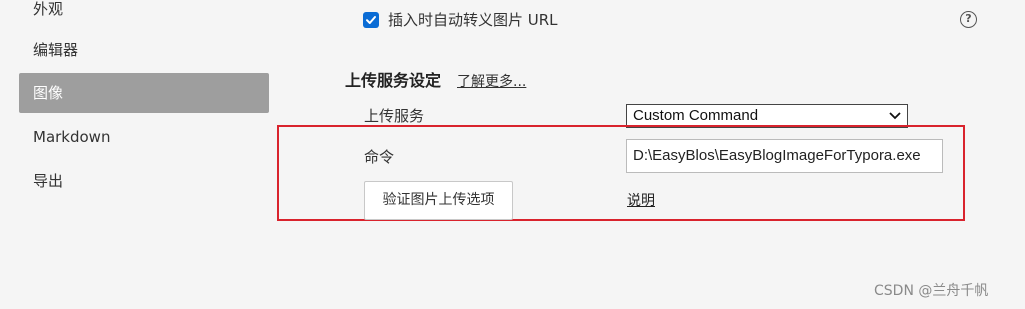 The height and width of the screenshot is (309, 1025). Describe the element at coordinates (895, 116) in the screenshot. I see `chevron-down-icon` at that location.